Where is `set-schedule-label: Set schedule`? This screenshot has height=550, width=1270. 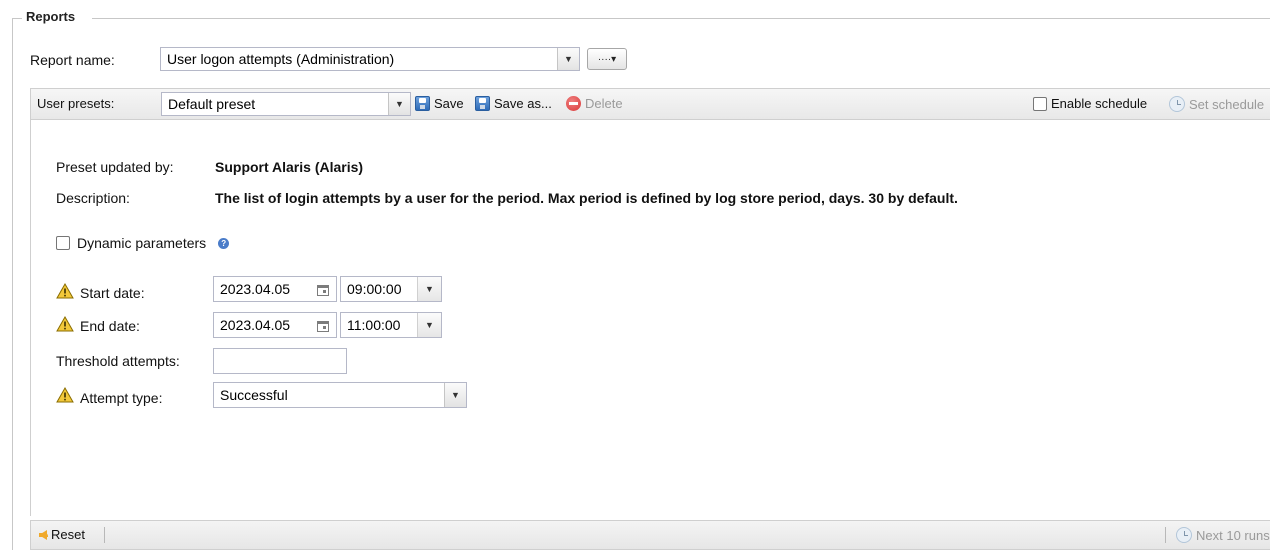
set-schedule-label: Set schedule is located at coordinates (1227, 104).